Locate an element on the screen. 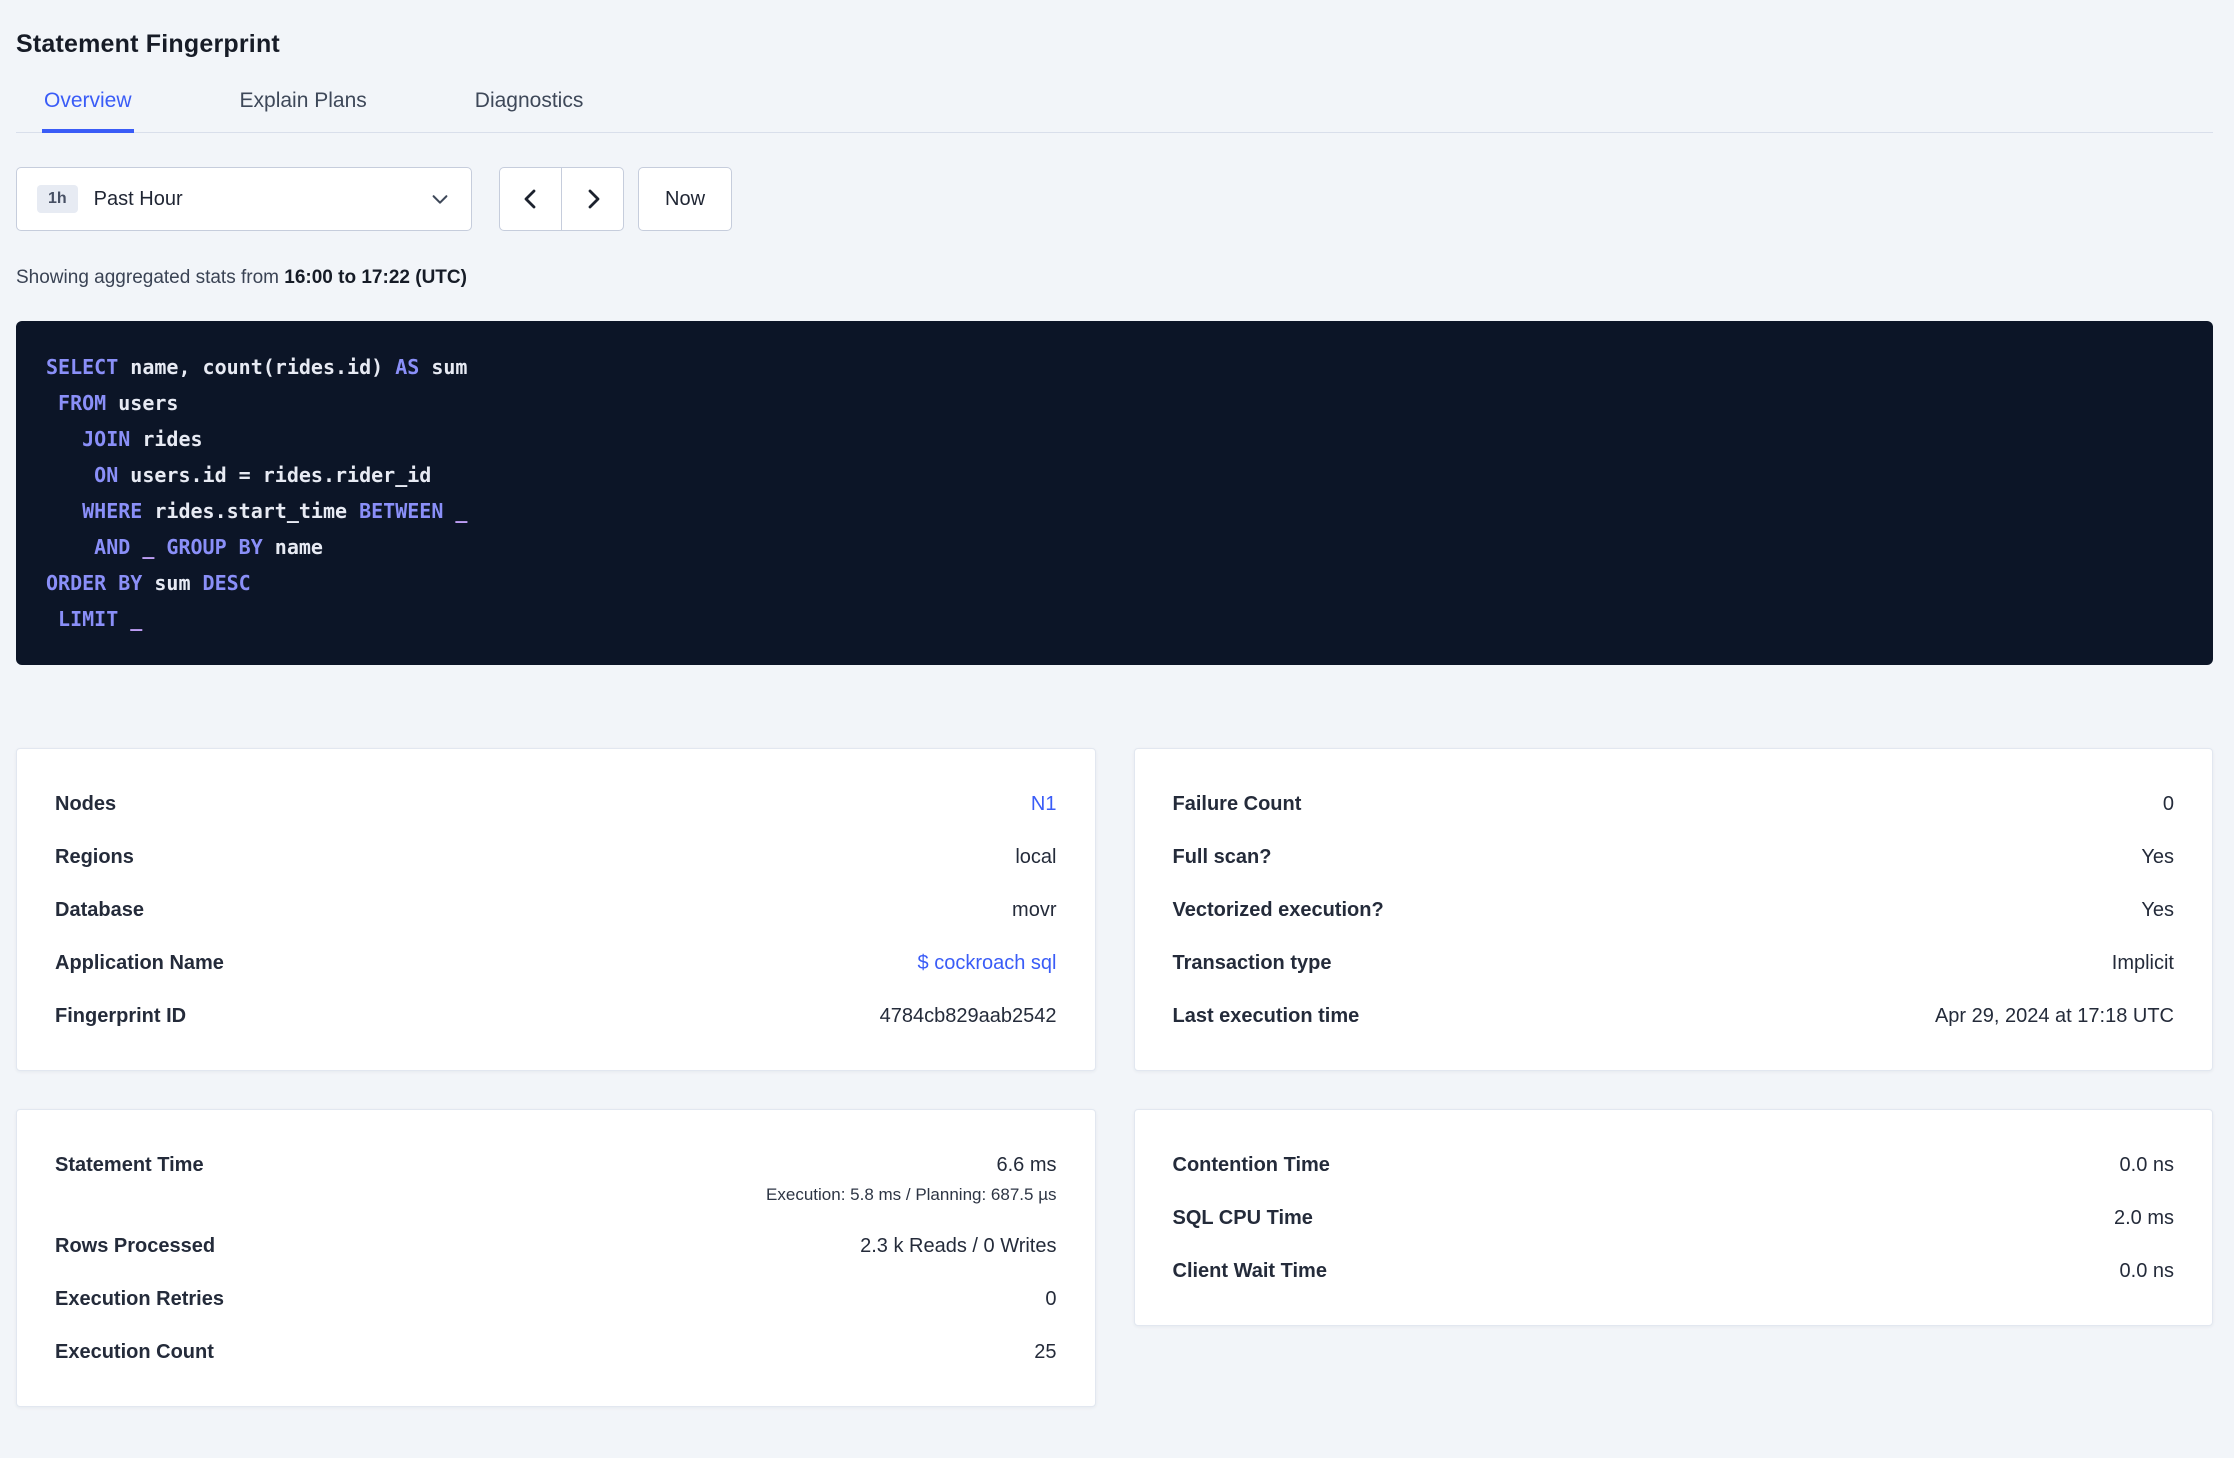  sql-text: users.id = rides.rider_id is located at coordinates (275, 475).